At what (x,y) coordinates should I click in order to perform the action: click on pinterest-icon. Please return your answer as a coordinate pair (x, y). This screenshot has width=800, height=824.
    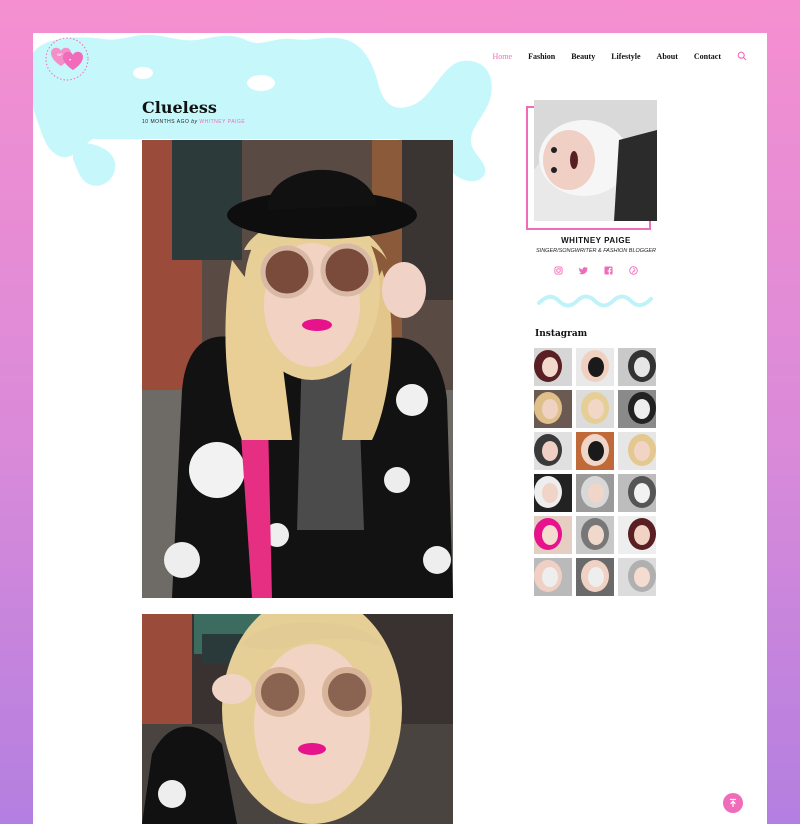
    Looking at the image, I should click on (633, 270).